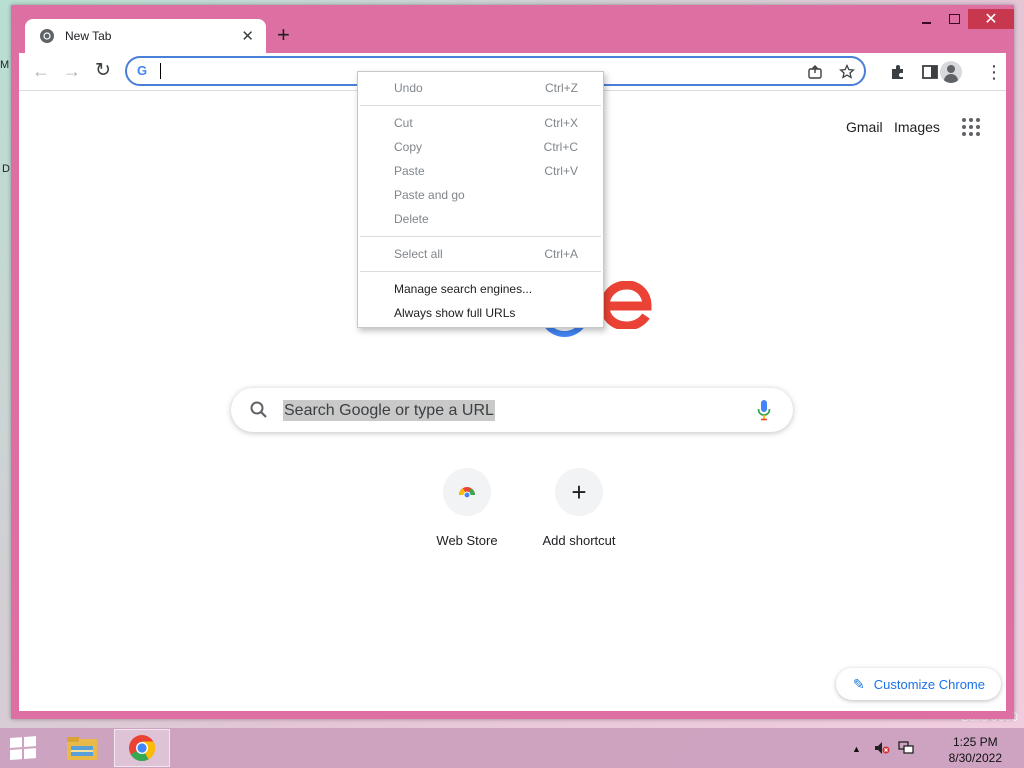 This screenshot has height=768, width=1024. I want to click on tray-overflow-icon: ▲, so click(856, 749).